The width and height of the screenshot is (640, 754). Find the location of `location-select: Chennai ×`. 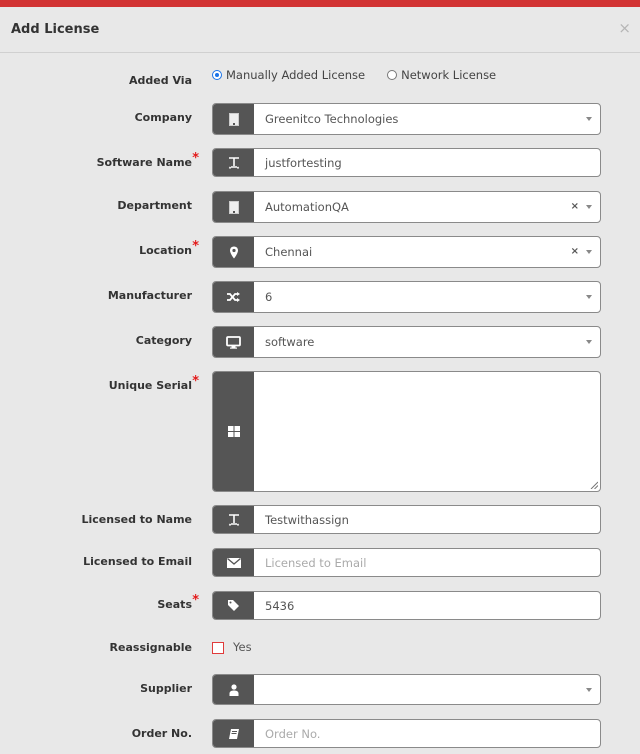

location-select: Chennai × is located at coordinates (406, 252).